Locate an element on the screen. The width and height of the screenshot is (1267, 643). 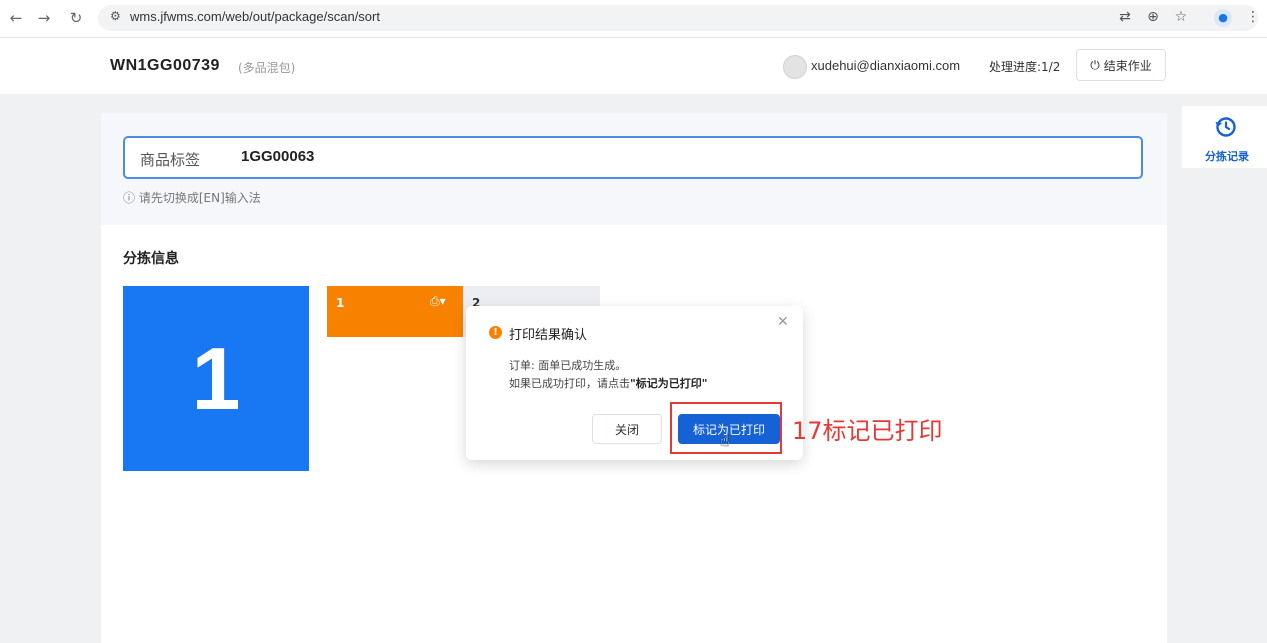
site-info-icon: ⚙ is located at coordinates (115, 16).